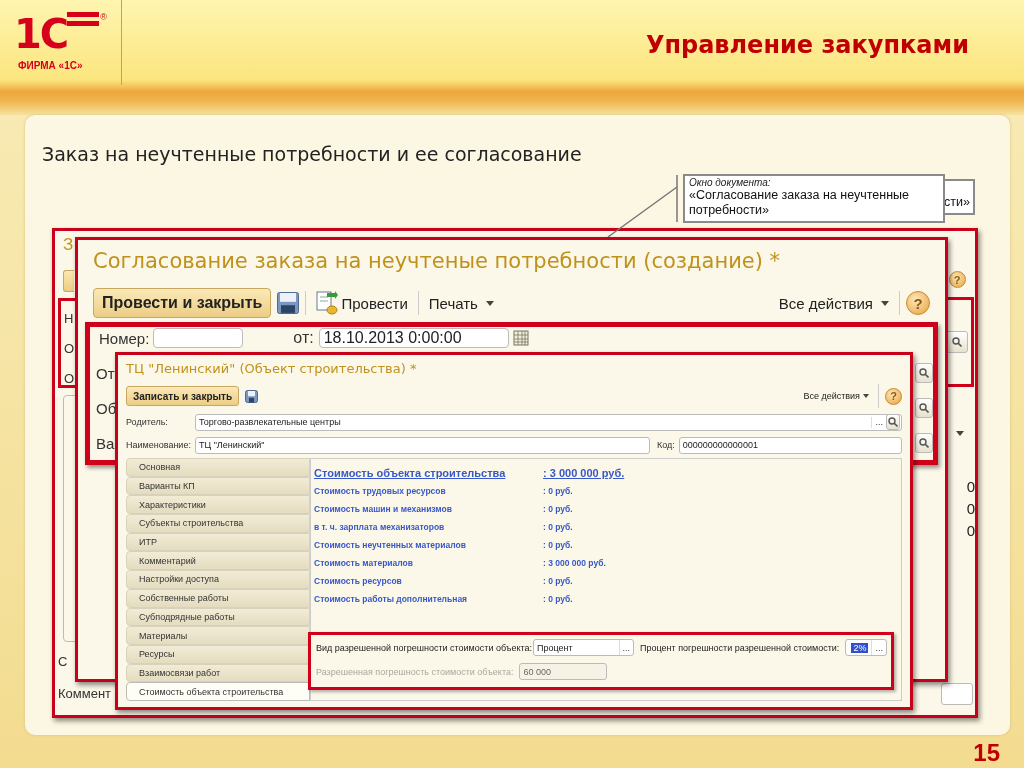 The width and height of the screenshot is (1024, 768). Describe the element at coordinates (437, 261) in the screenshot. I see `window-title: Согласование заказа на неучтеные потребности (создание) *` at that location.